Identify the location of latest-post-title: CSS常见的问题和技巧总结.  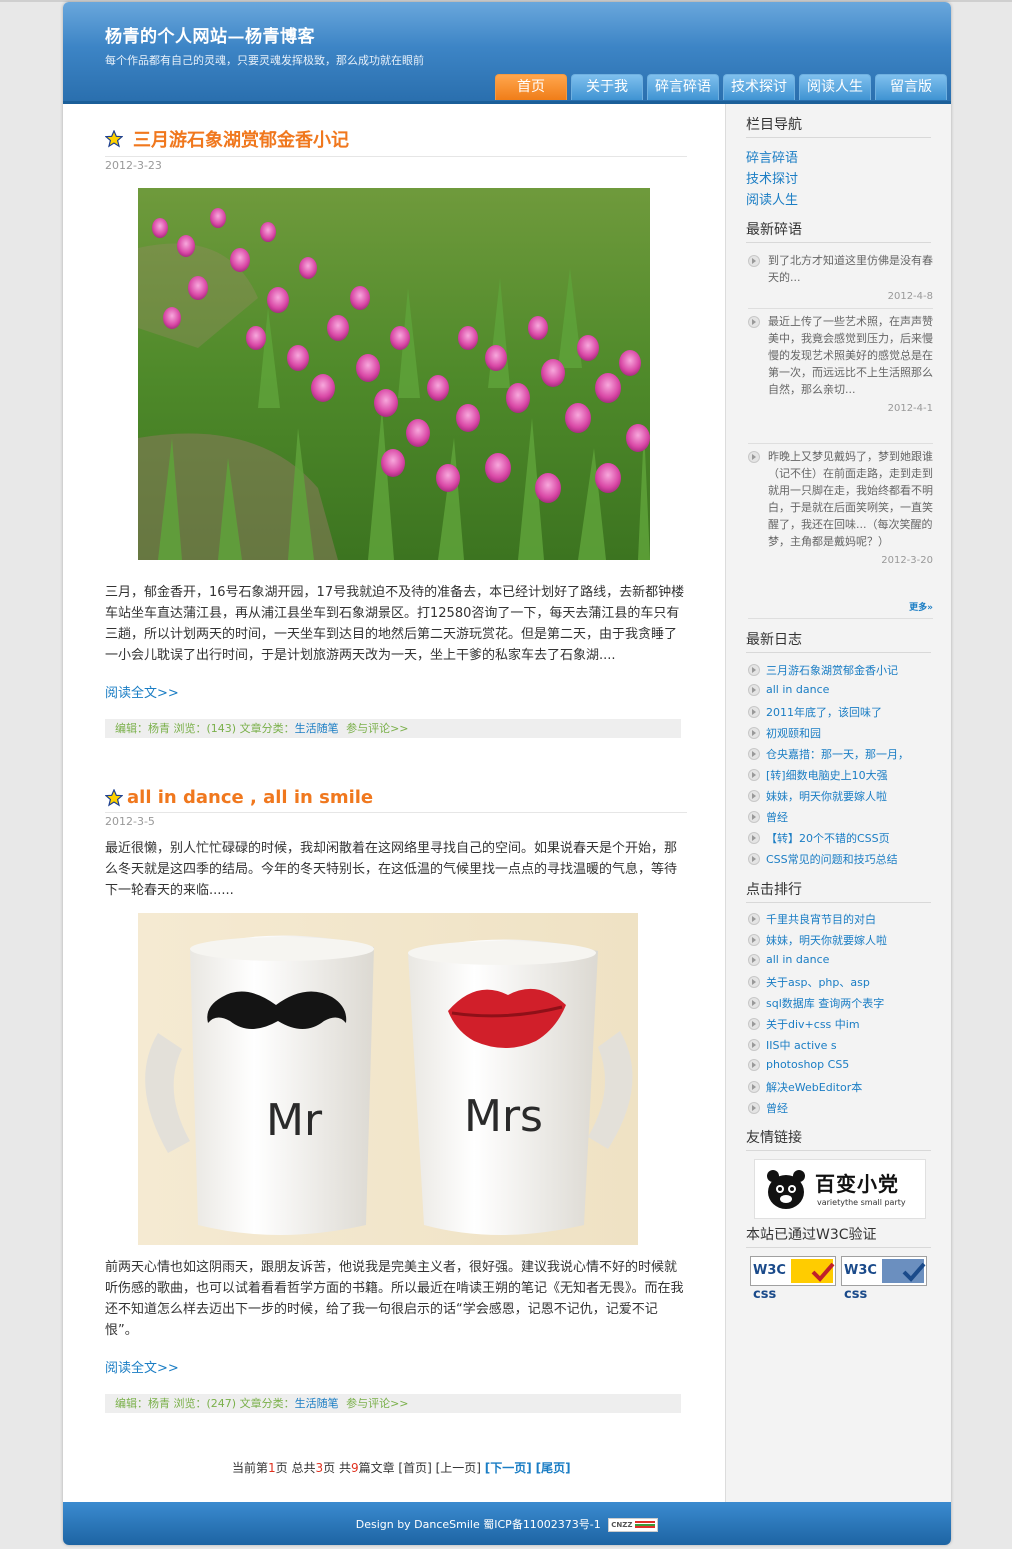
(832, 859).